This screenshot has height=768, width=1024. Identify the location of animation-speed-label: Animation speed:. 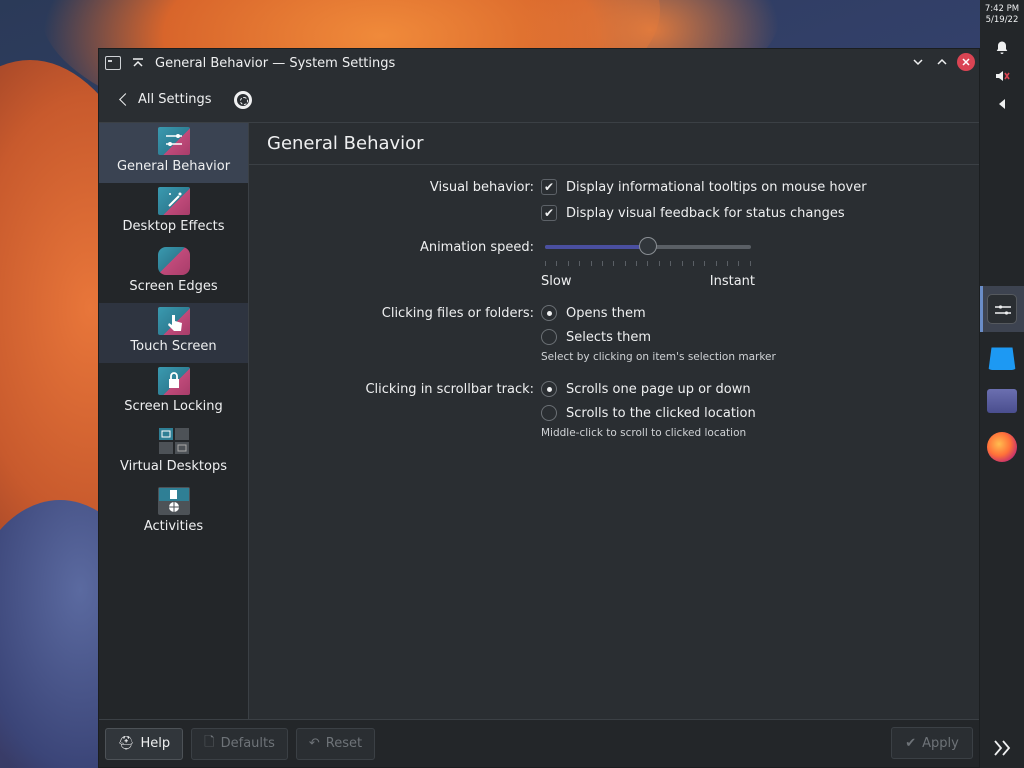
(476, 247).